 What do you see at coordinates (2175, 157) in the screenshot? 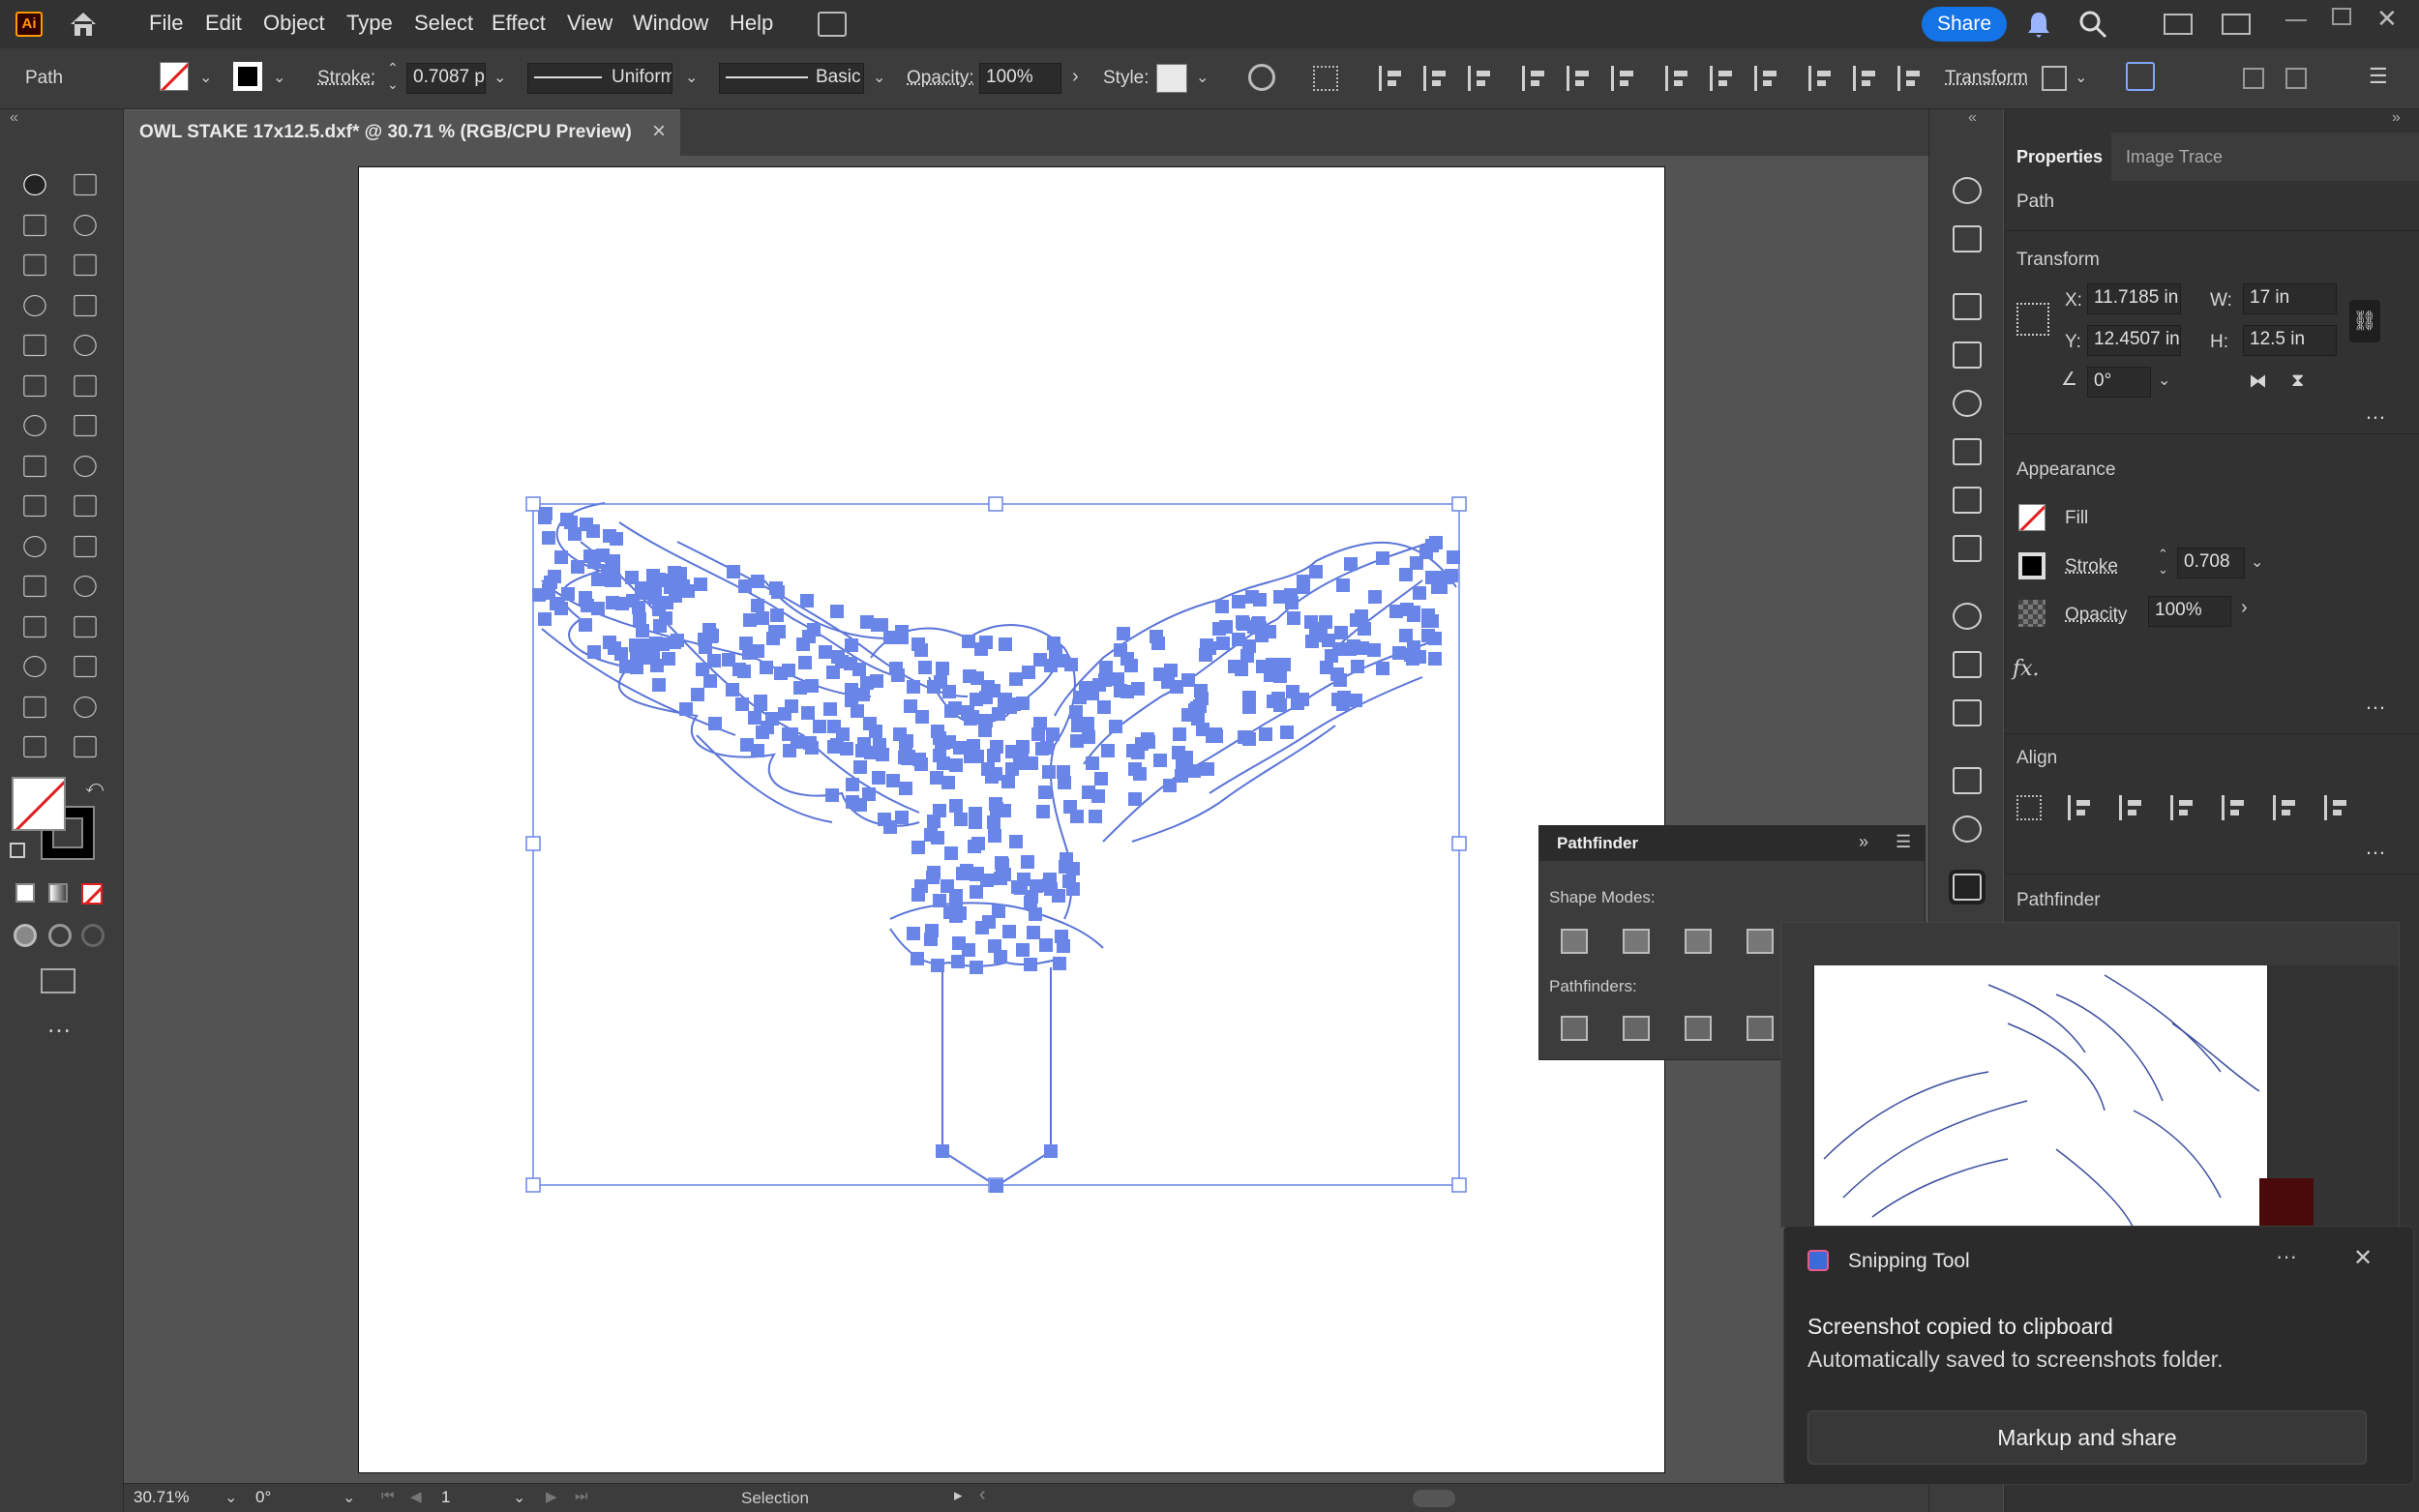
I see `tab-image-trace: Image Trace` at bounding box center [2175, 157].